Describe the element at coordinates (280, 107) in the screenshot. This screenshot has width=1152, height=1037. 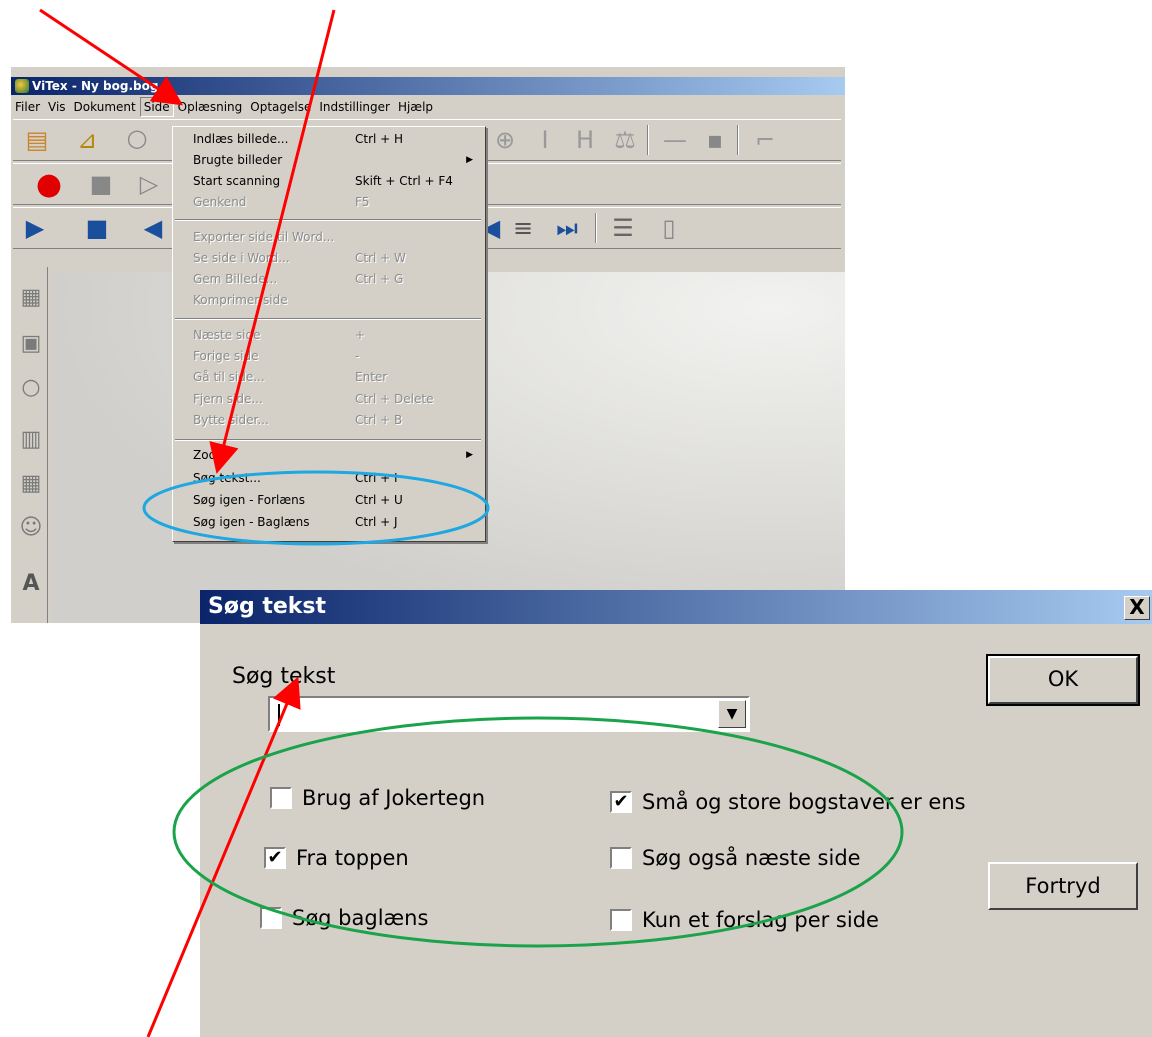
I see `menu-optagelse: Optagelse` at that location.